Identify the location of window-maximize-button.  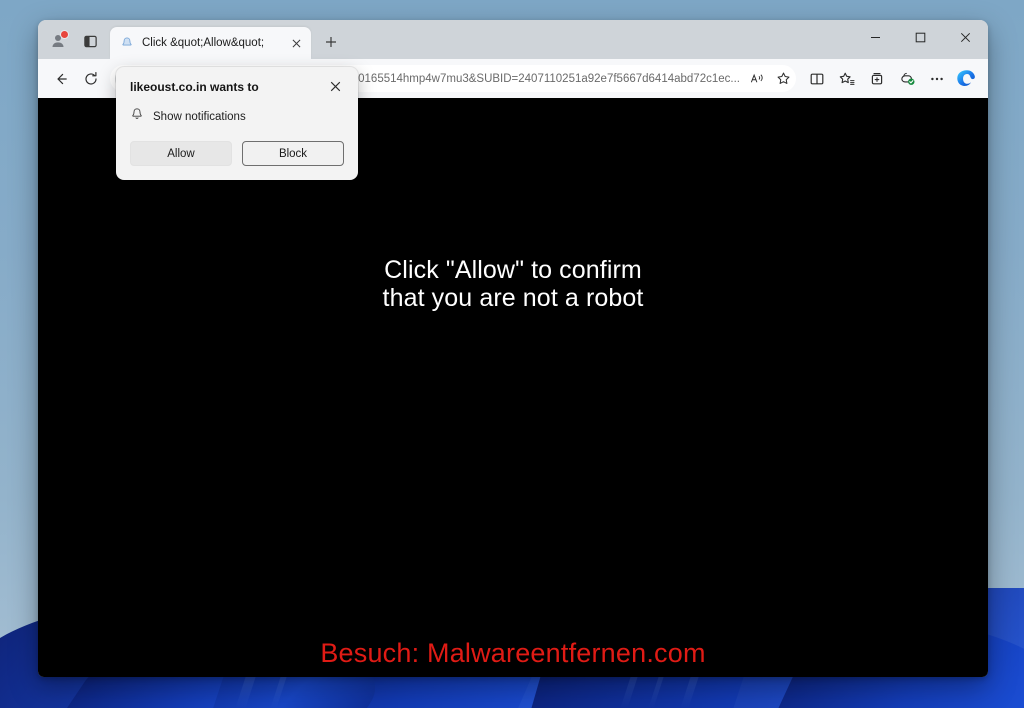
(920, 37).